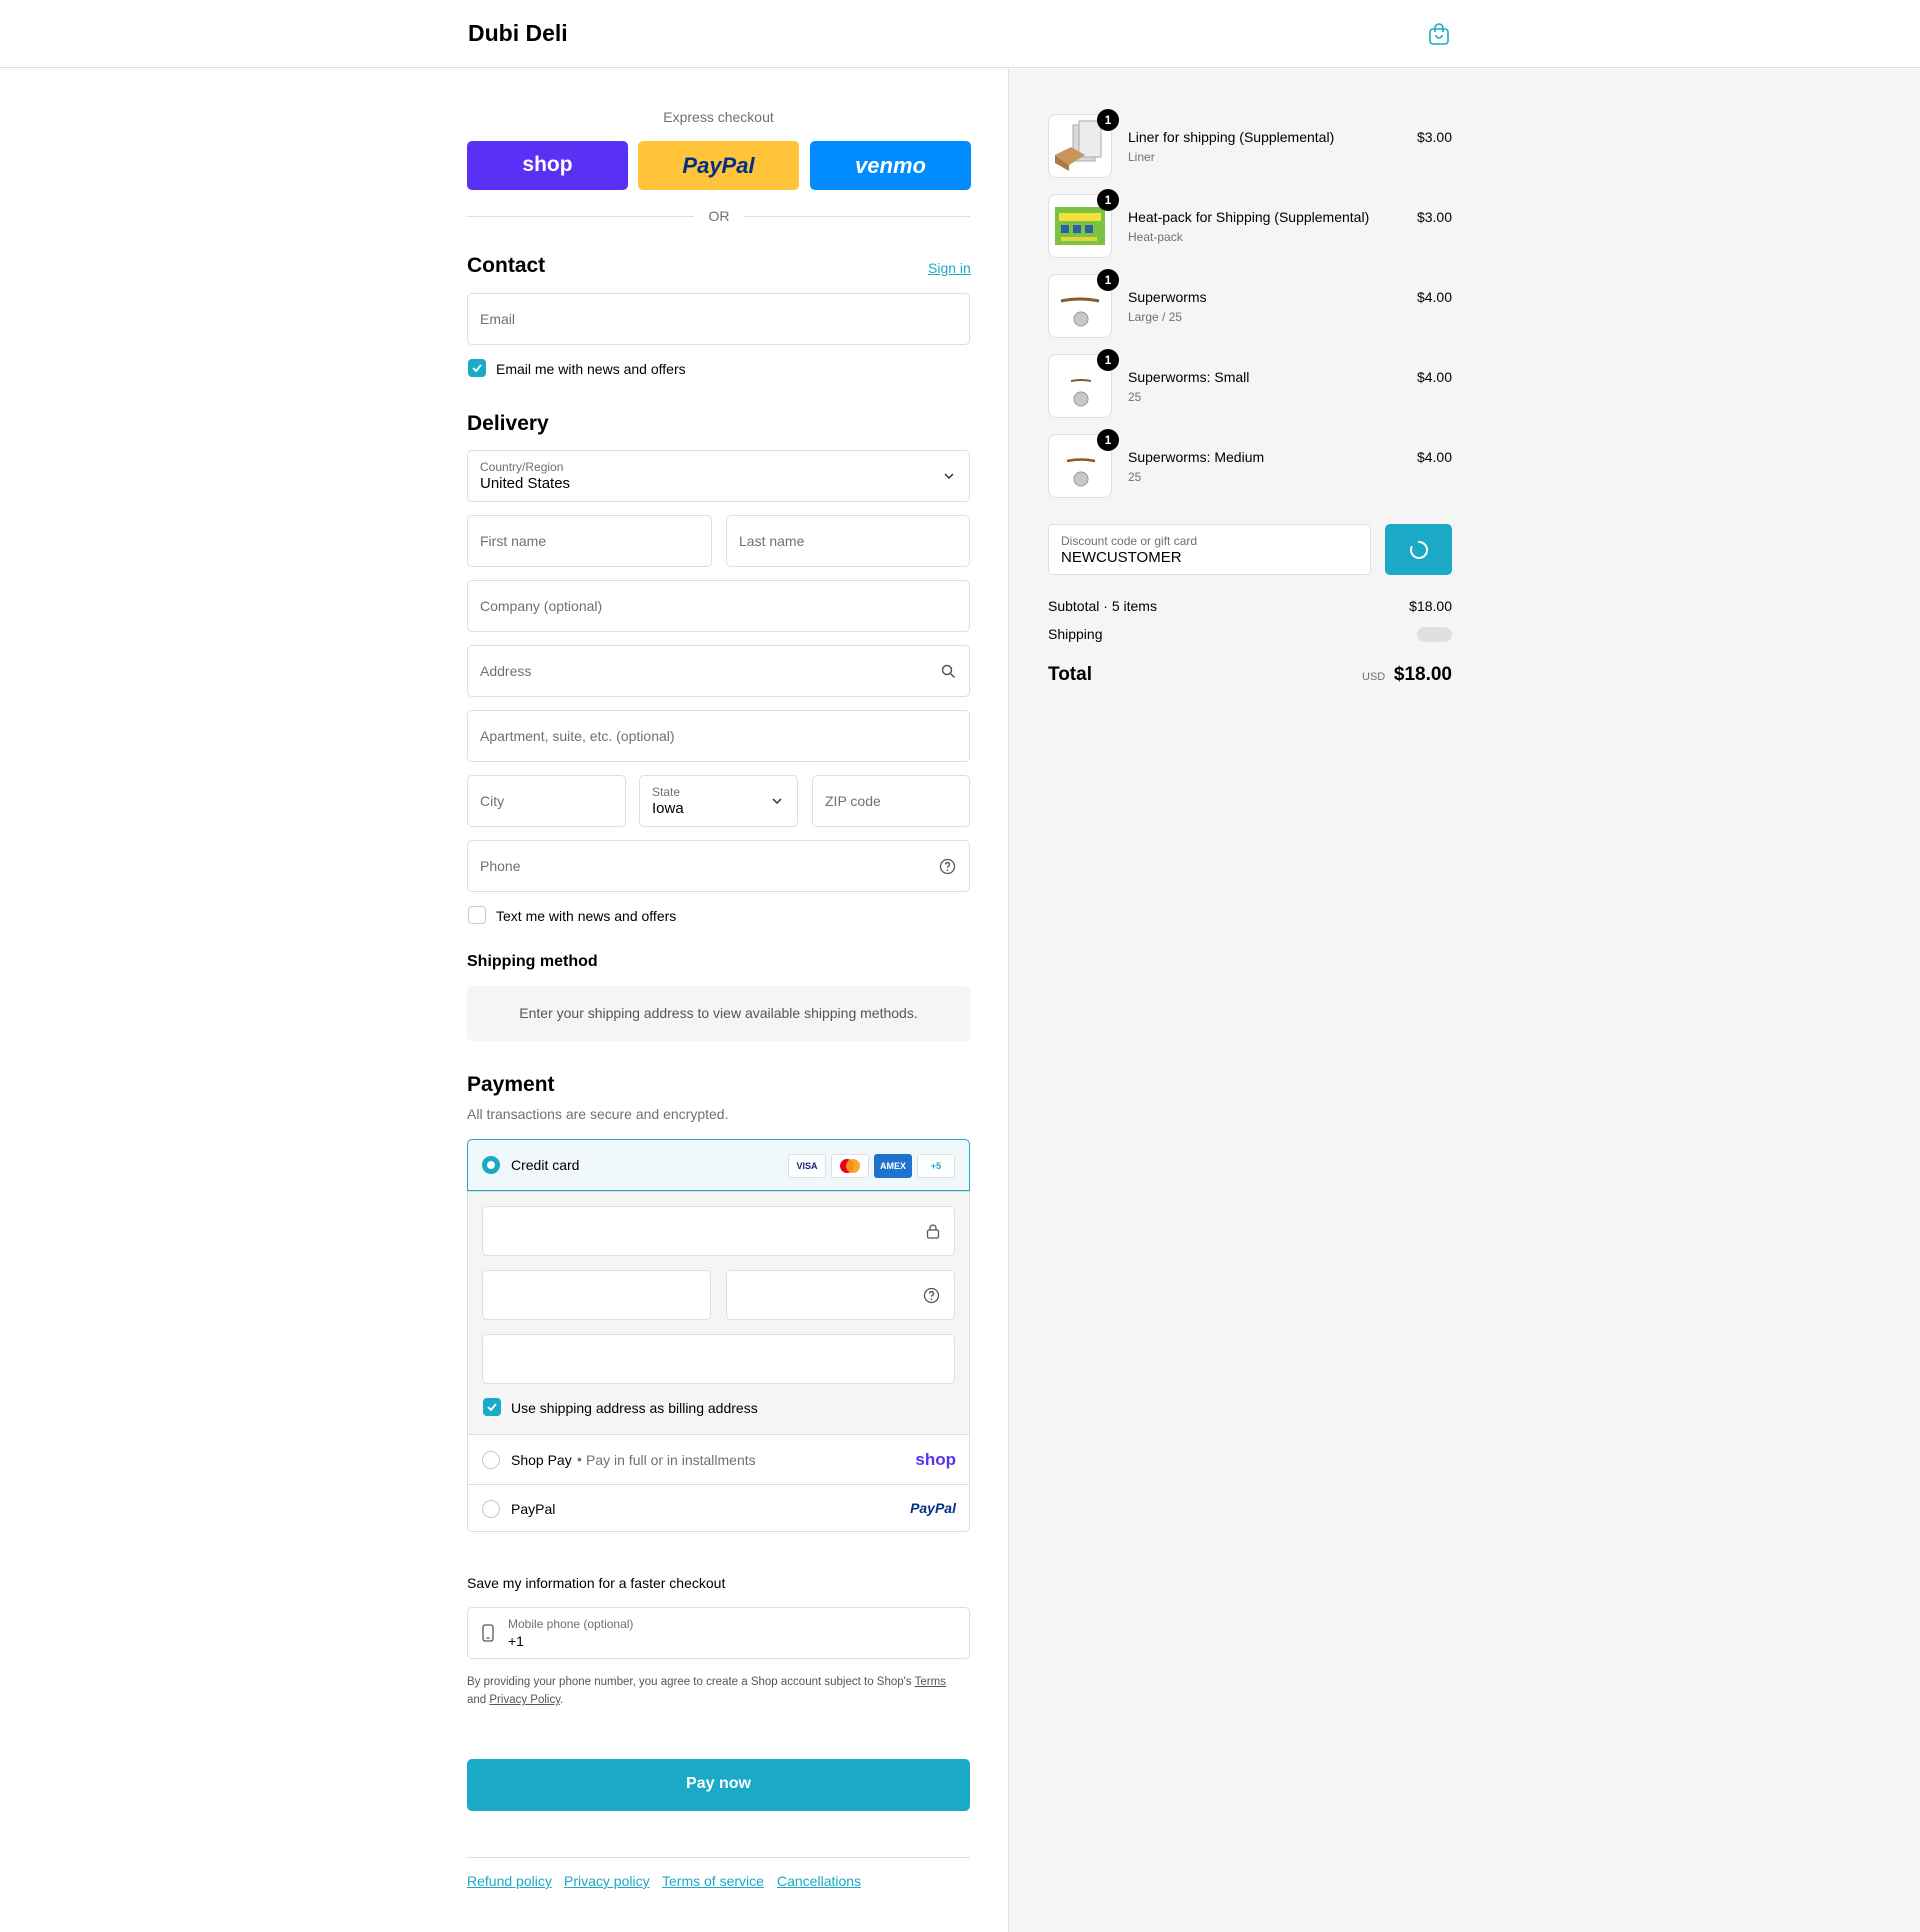 The height and width of the screenshot is (1932, 1920). What do you see at coordinates (491, 1165) in the screenshot?
I see `credit-card-radio` at bounding box center [491, 1165].